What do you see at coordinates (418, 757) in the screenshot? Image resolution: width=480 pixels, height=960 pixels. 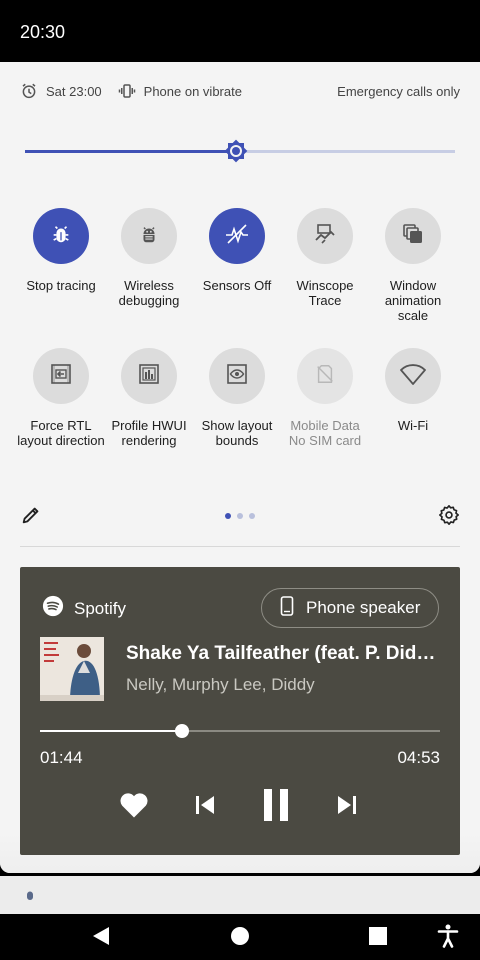 I see `total-duration: 04:53` at bounding box center [418, 757].